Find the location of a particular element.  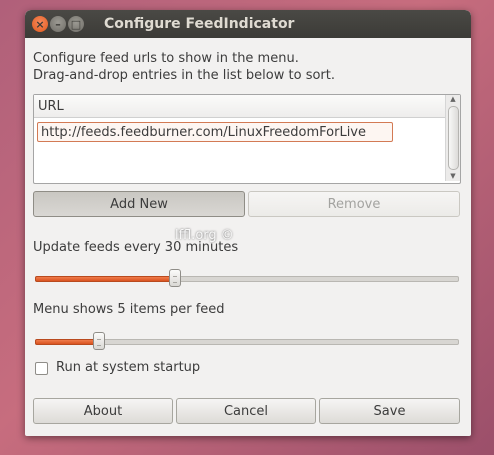

minimize-icon: – is located at coordinates (58, 24).